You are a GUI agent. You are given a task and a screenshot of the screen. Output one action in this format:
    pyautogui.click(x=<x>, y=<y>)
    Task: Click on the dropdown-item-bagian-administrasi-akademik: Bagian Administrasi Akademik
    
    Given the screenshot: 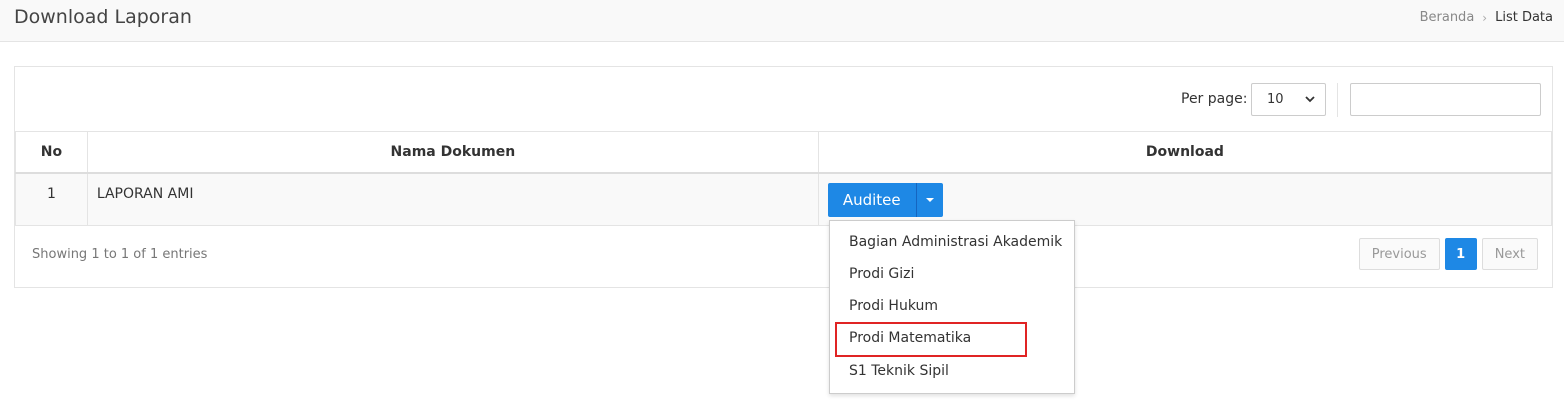 What is the action you would take?
    pyautogui.click(x=955, y=242)
    